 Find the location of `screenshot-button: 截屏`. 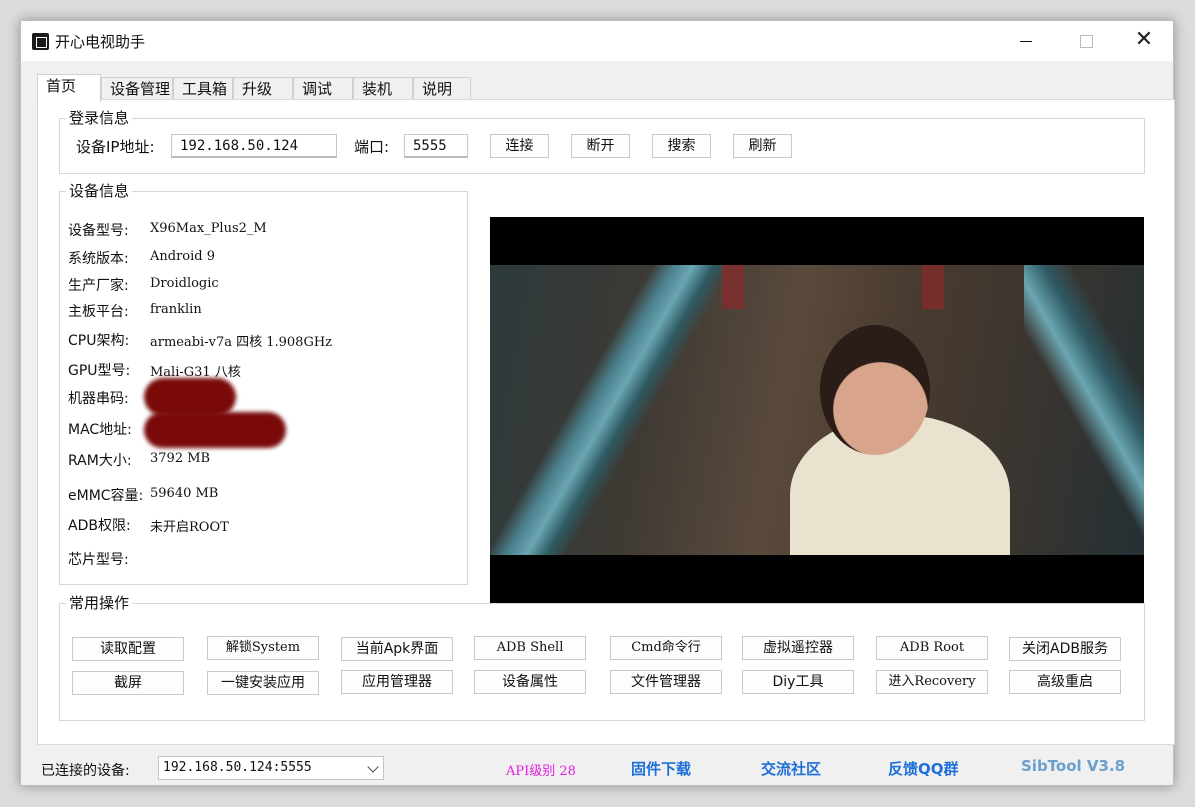

screenshot-button: 截屏 is located at coordinates (128, 683).